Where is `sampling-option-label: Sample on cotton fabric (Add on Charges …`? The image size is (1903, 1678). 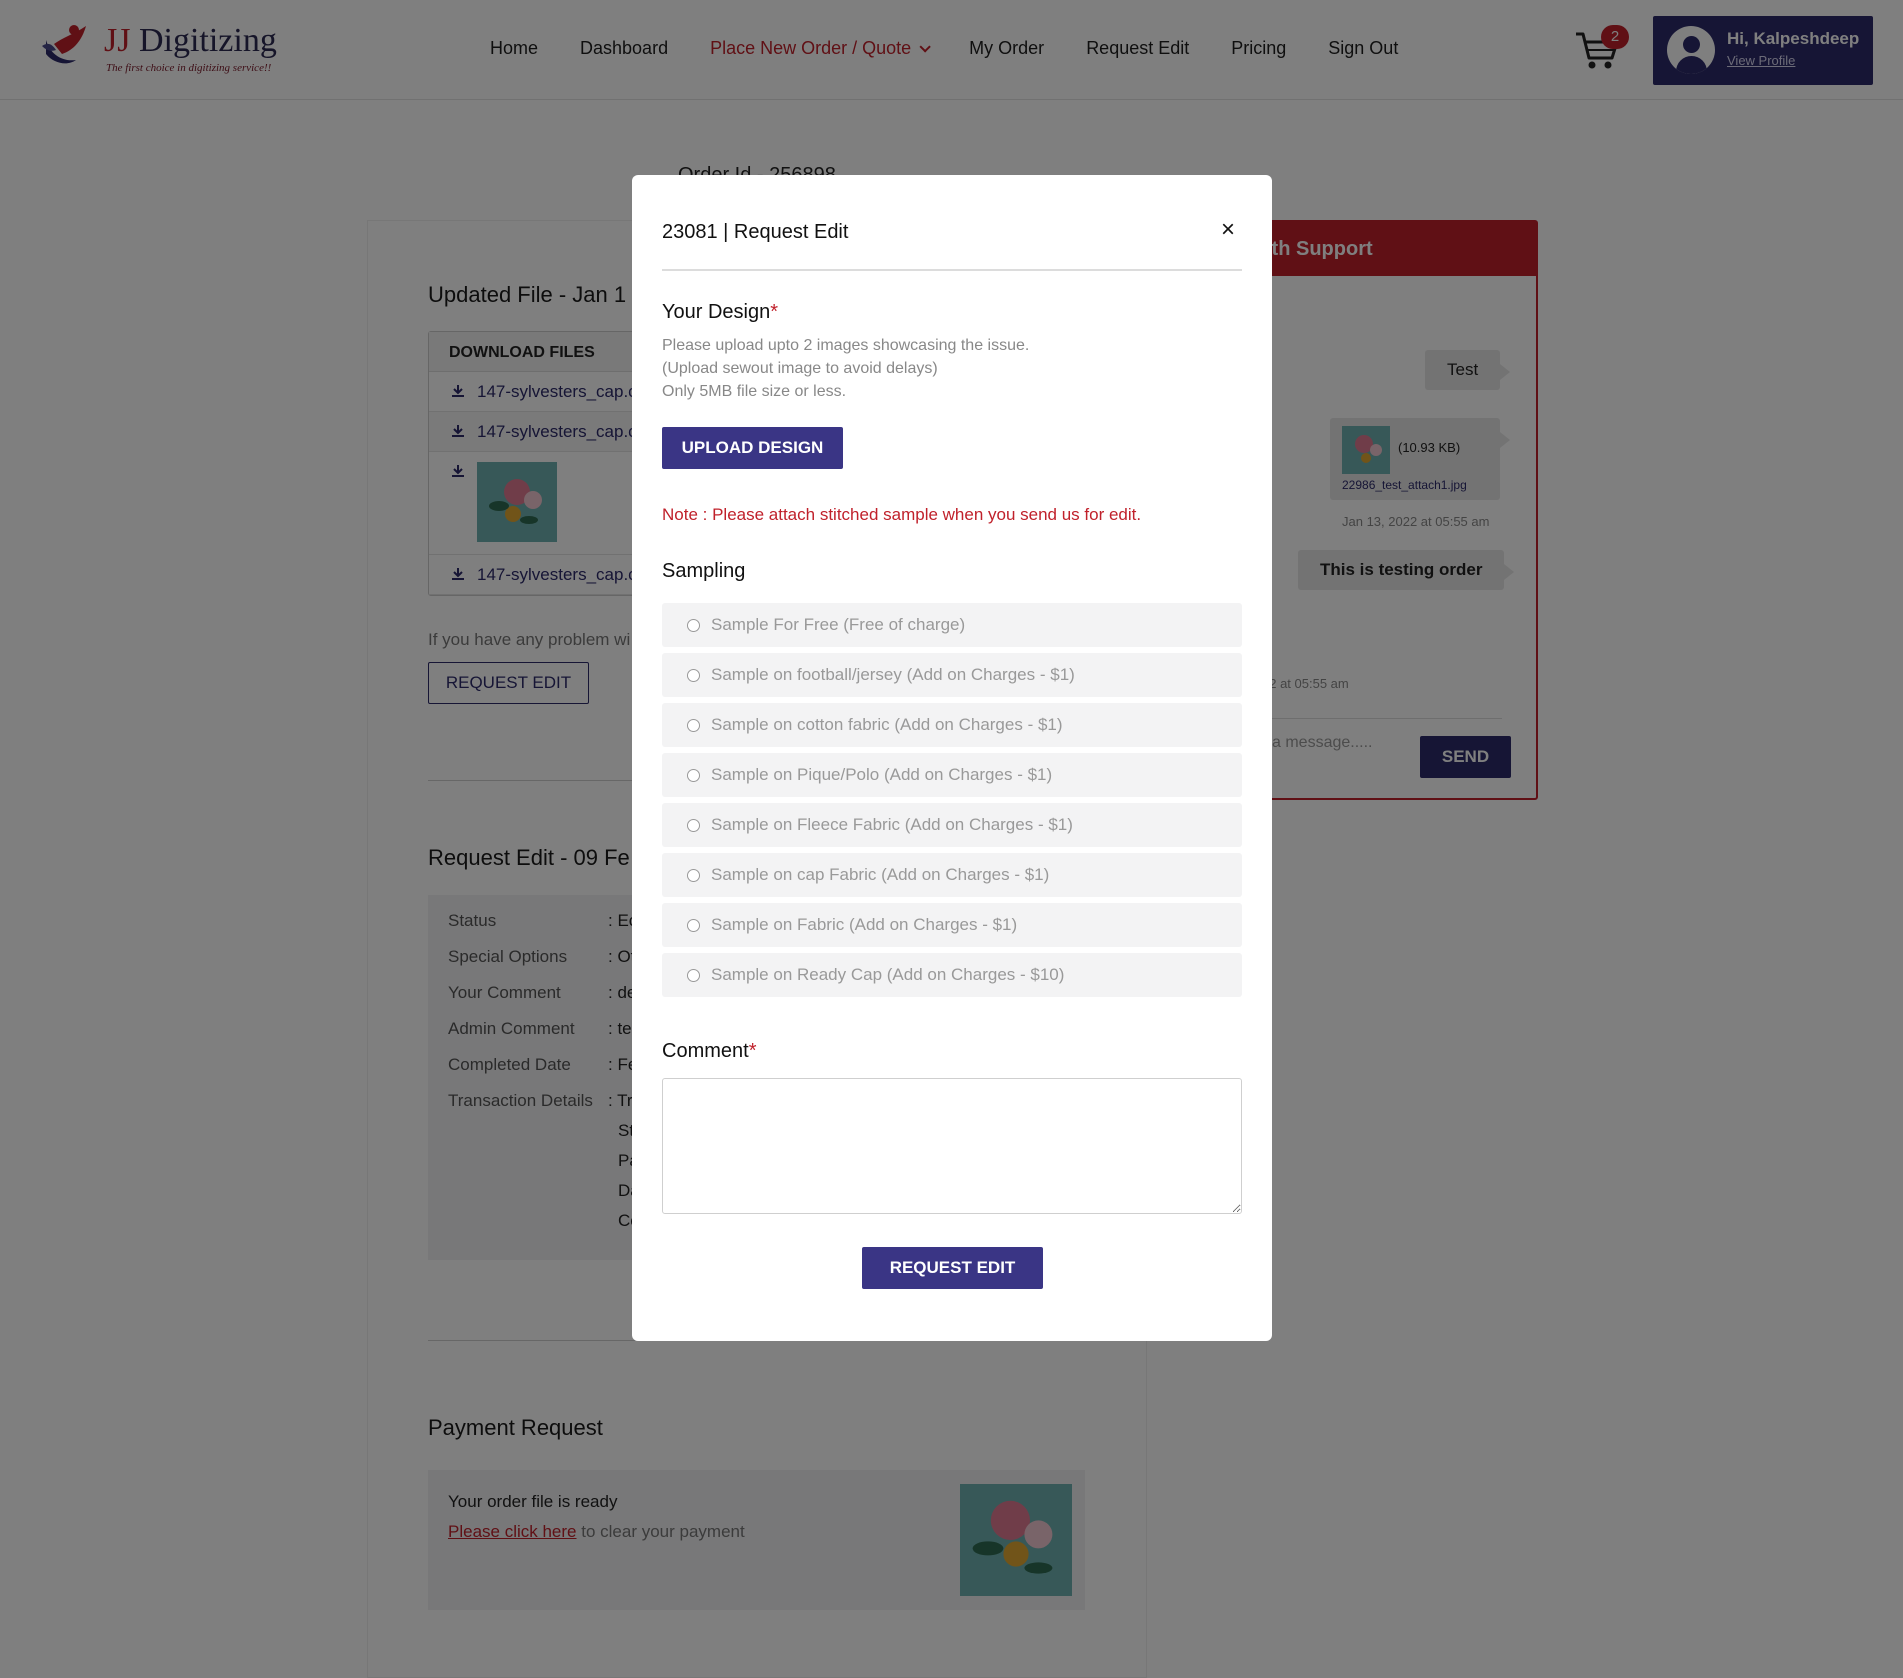
sampling-option-label: Sample on cotton fabric (Add on Charges … is located at coordinates (887, 724).